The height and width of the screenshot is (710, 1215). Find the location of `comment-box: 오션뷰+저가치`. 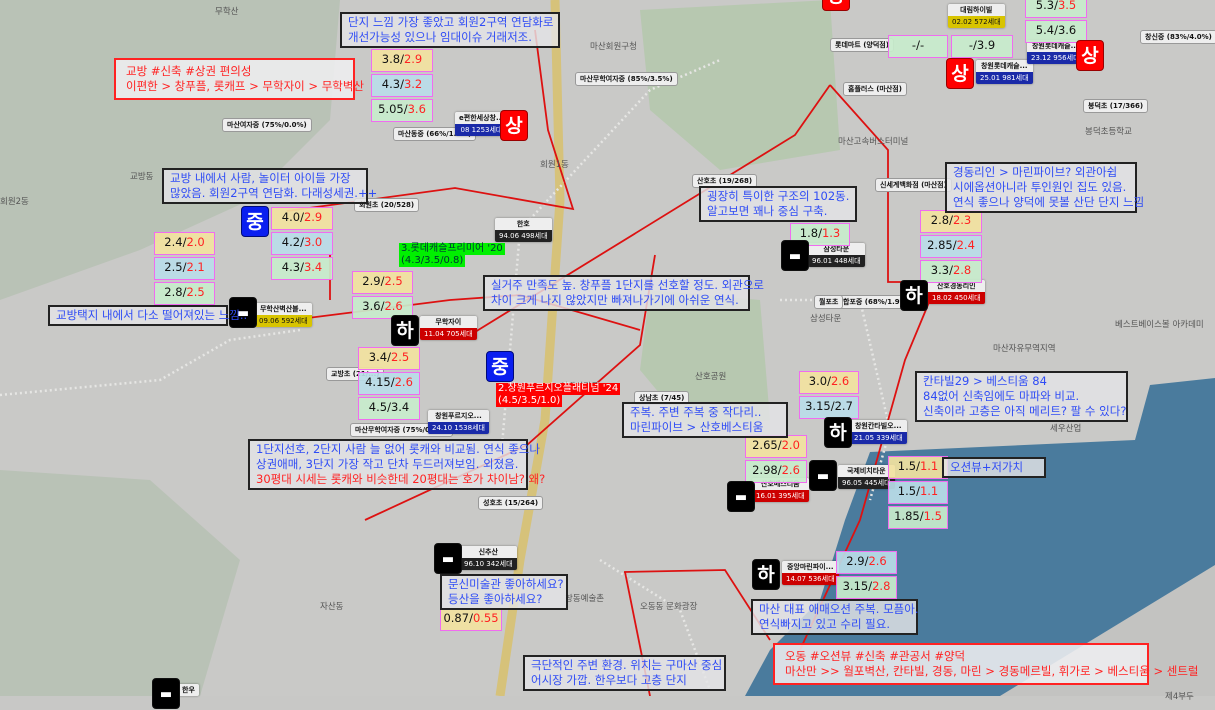

comment-box: 오션뷰+저가치 is located at coordinates (994, 467).